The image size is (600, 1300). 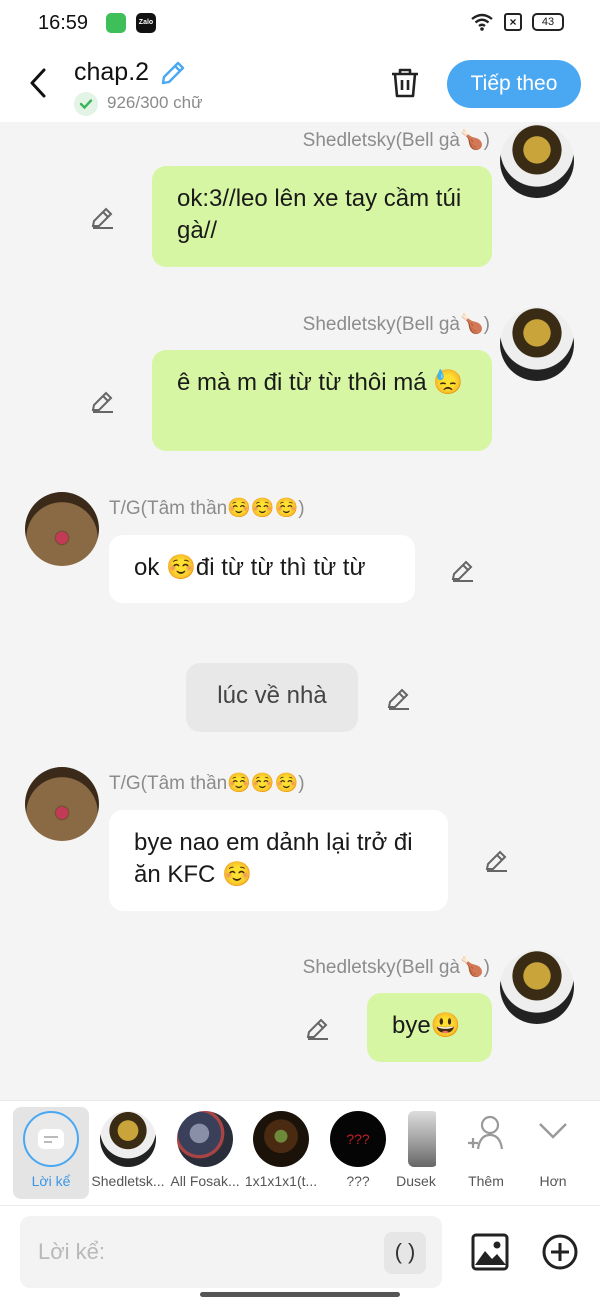 I want to click on status-indicators: × 43, so click(x=517, y=22).